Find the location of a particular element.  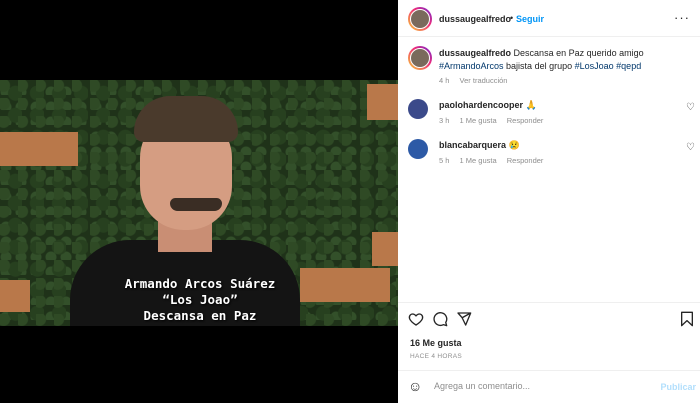

caption-age: 4 h is located at coordinates (444, 80).